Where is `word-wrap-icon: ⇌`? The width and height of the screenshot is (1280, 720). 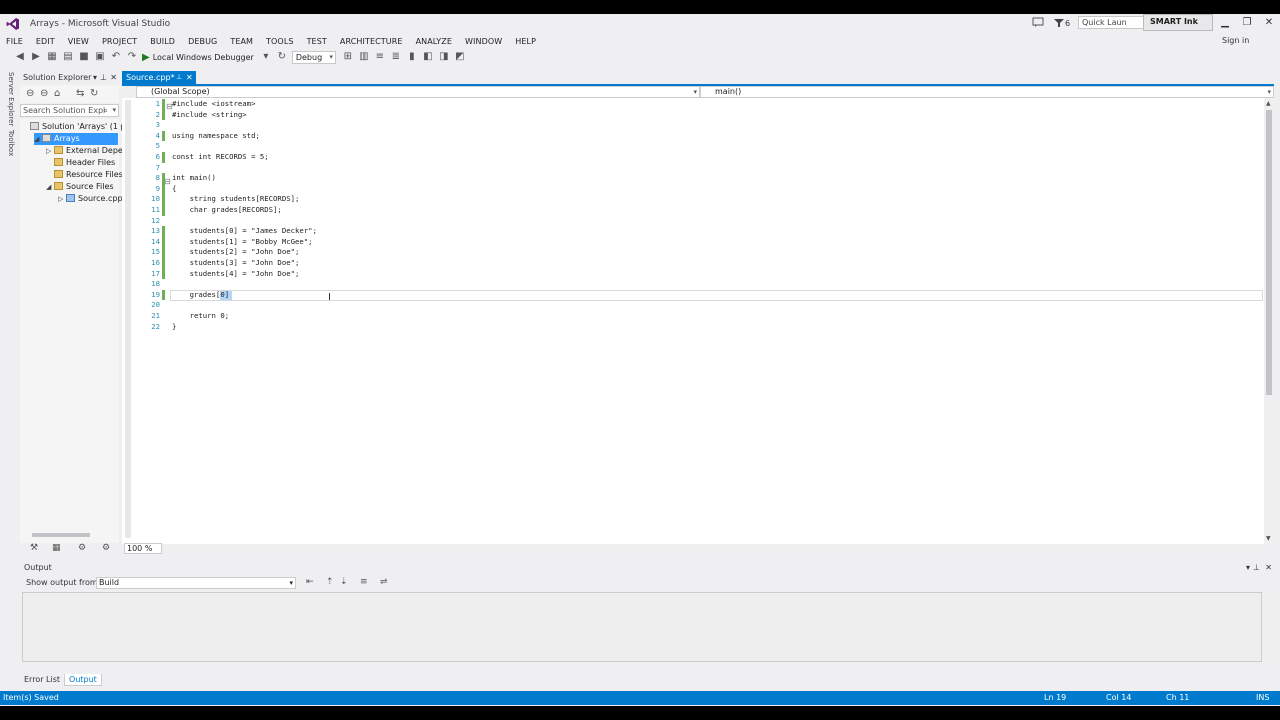
word-wrap-icon: ⇌ is located at coordinates (384, 582).